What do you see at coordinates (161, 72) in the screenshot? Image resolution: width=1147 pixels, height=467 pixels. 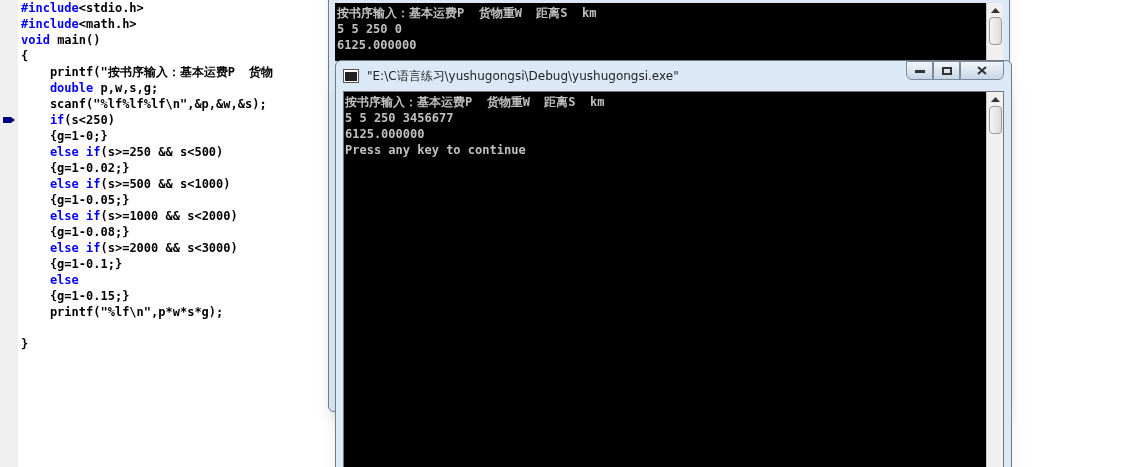 I see `code-line: printf("按书序输入：基本运费P 货物` at bounding box center [161, 72].